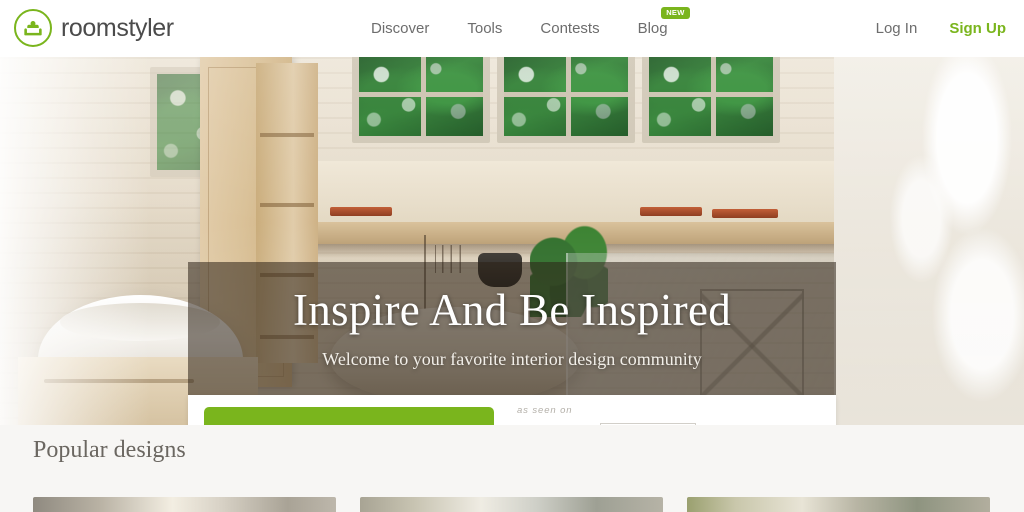  Describe the element at coordinates (972, 28) in the screenshot. I see `signup-link: Sign Up` at that location.